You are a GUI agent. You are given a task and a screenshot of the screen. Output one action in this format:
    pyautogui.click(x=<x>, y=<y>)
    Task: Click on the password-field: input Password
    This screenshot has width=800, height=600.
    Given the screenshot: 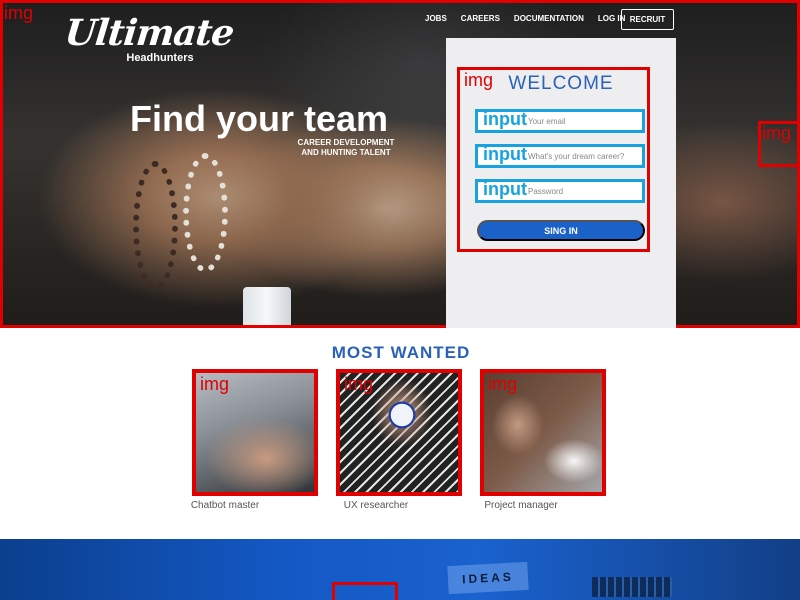 What is the action you would take?
    pyautogui.click(x=560, y=191)
    